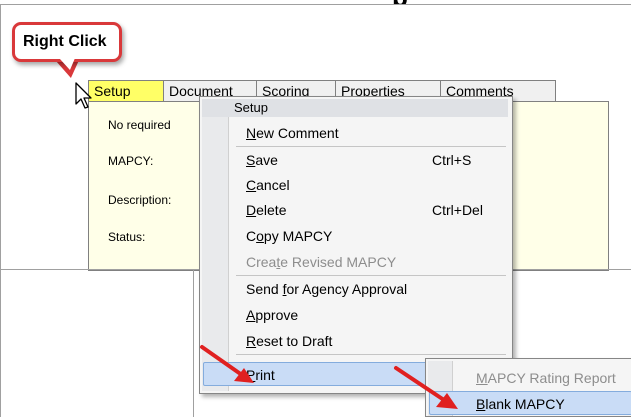  What do you see at coordinates (112, 91) in the screenshot?
I see `tab-label: Setup` at bounding box center [112, 91].